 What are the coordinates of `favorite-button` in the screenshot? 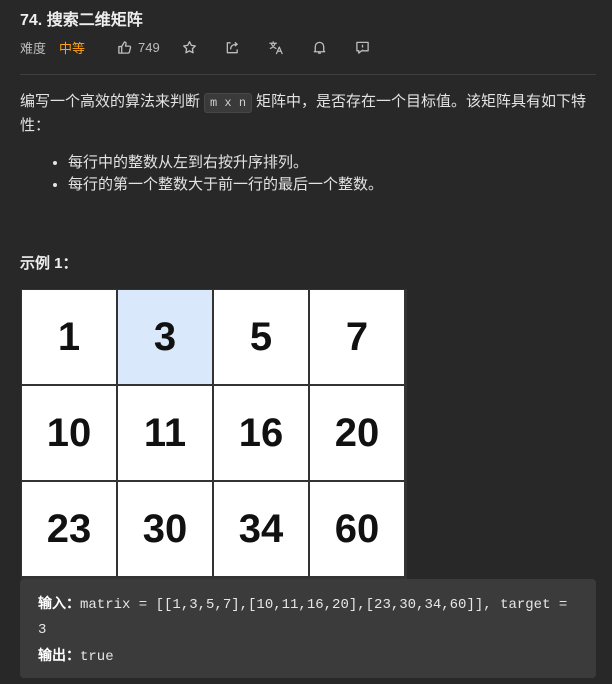 It's located at (189, 47).